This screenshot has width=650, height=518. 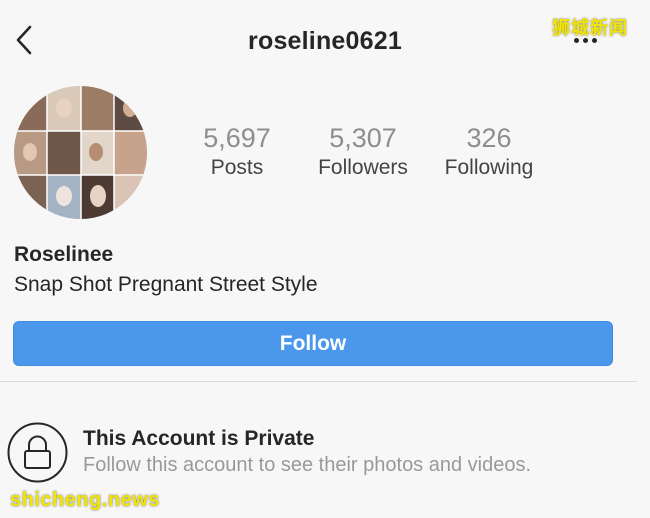 What do you see at coordinates (237, 167) in the screenshot?
I see `posts-label: Posts` at bounding box center [237, 167].